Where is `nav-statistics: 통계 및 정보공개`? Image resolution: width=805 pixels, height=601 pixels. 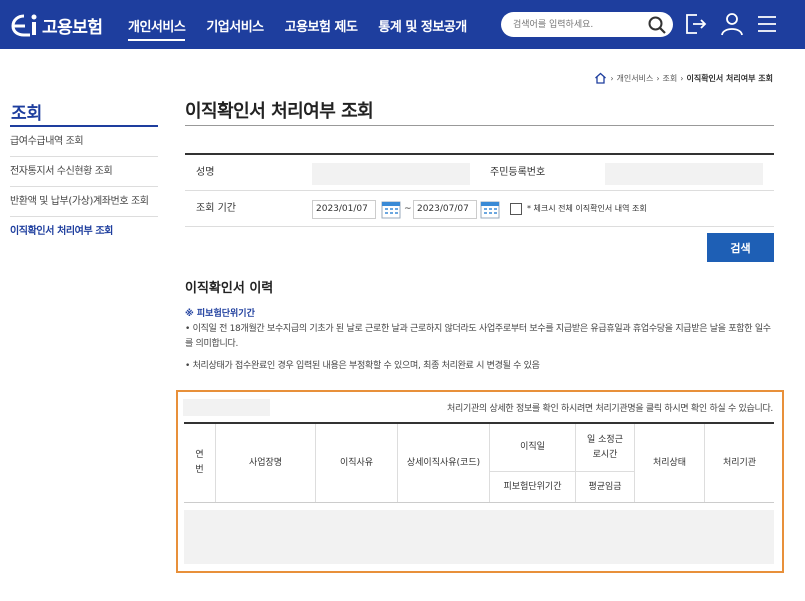 nav-statistics: 통계 및 정보공개 is located at coordinates (422, 28).